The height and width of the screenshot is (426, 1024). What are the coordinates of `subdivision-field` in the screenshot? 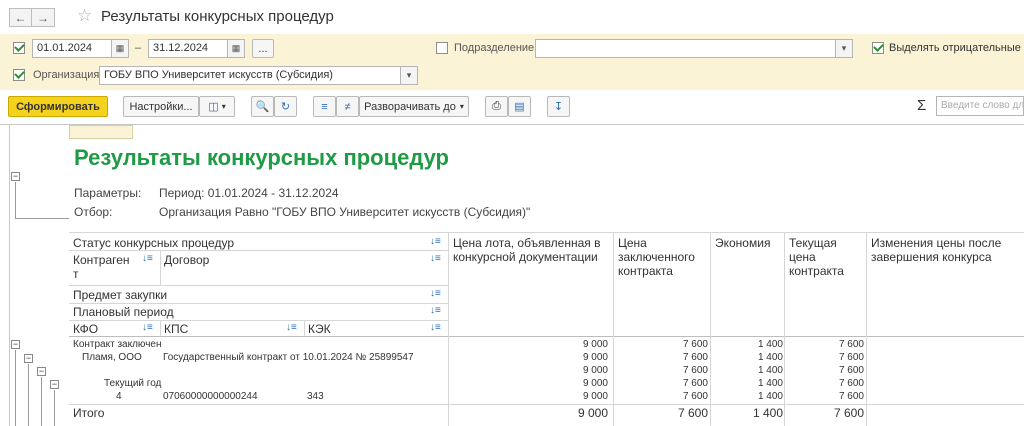 It's located at (685, 48).